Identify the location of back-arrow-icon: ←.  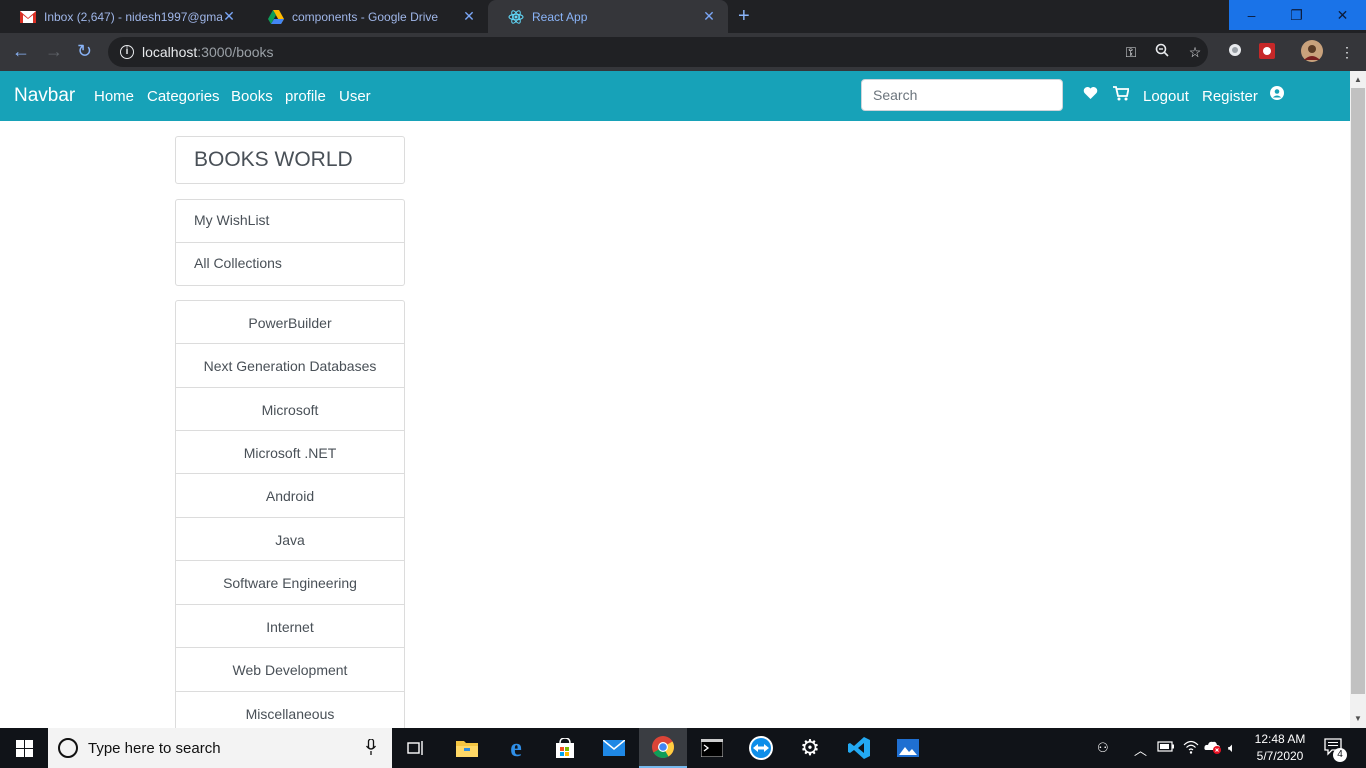
(21, 51).